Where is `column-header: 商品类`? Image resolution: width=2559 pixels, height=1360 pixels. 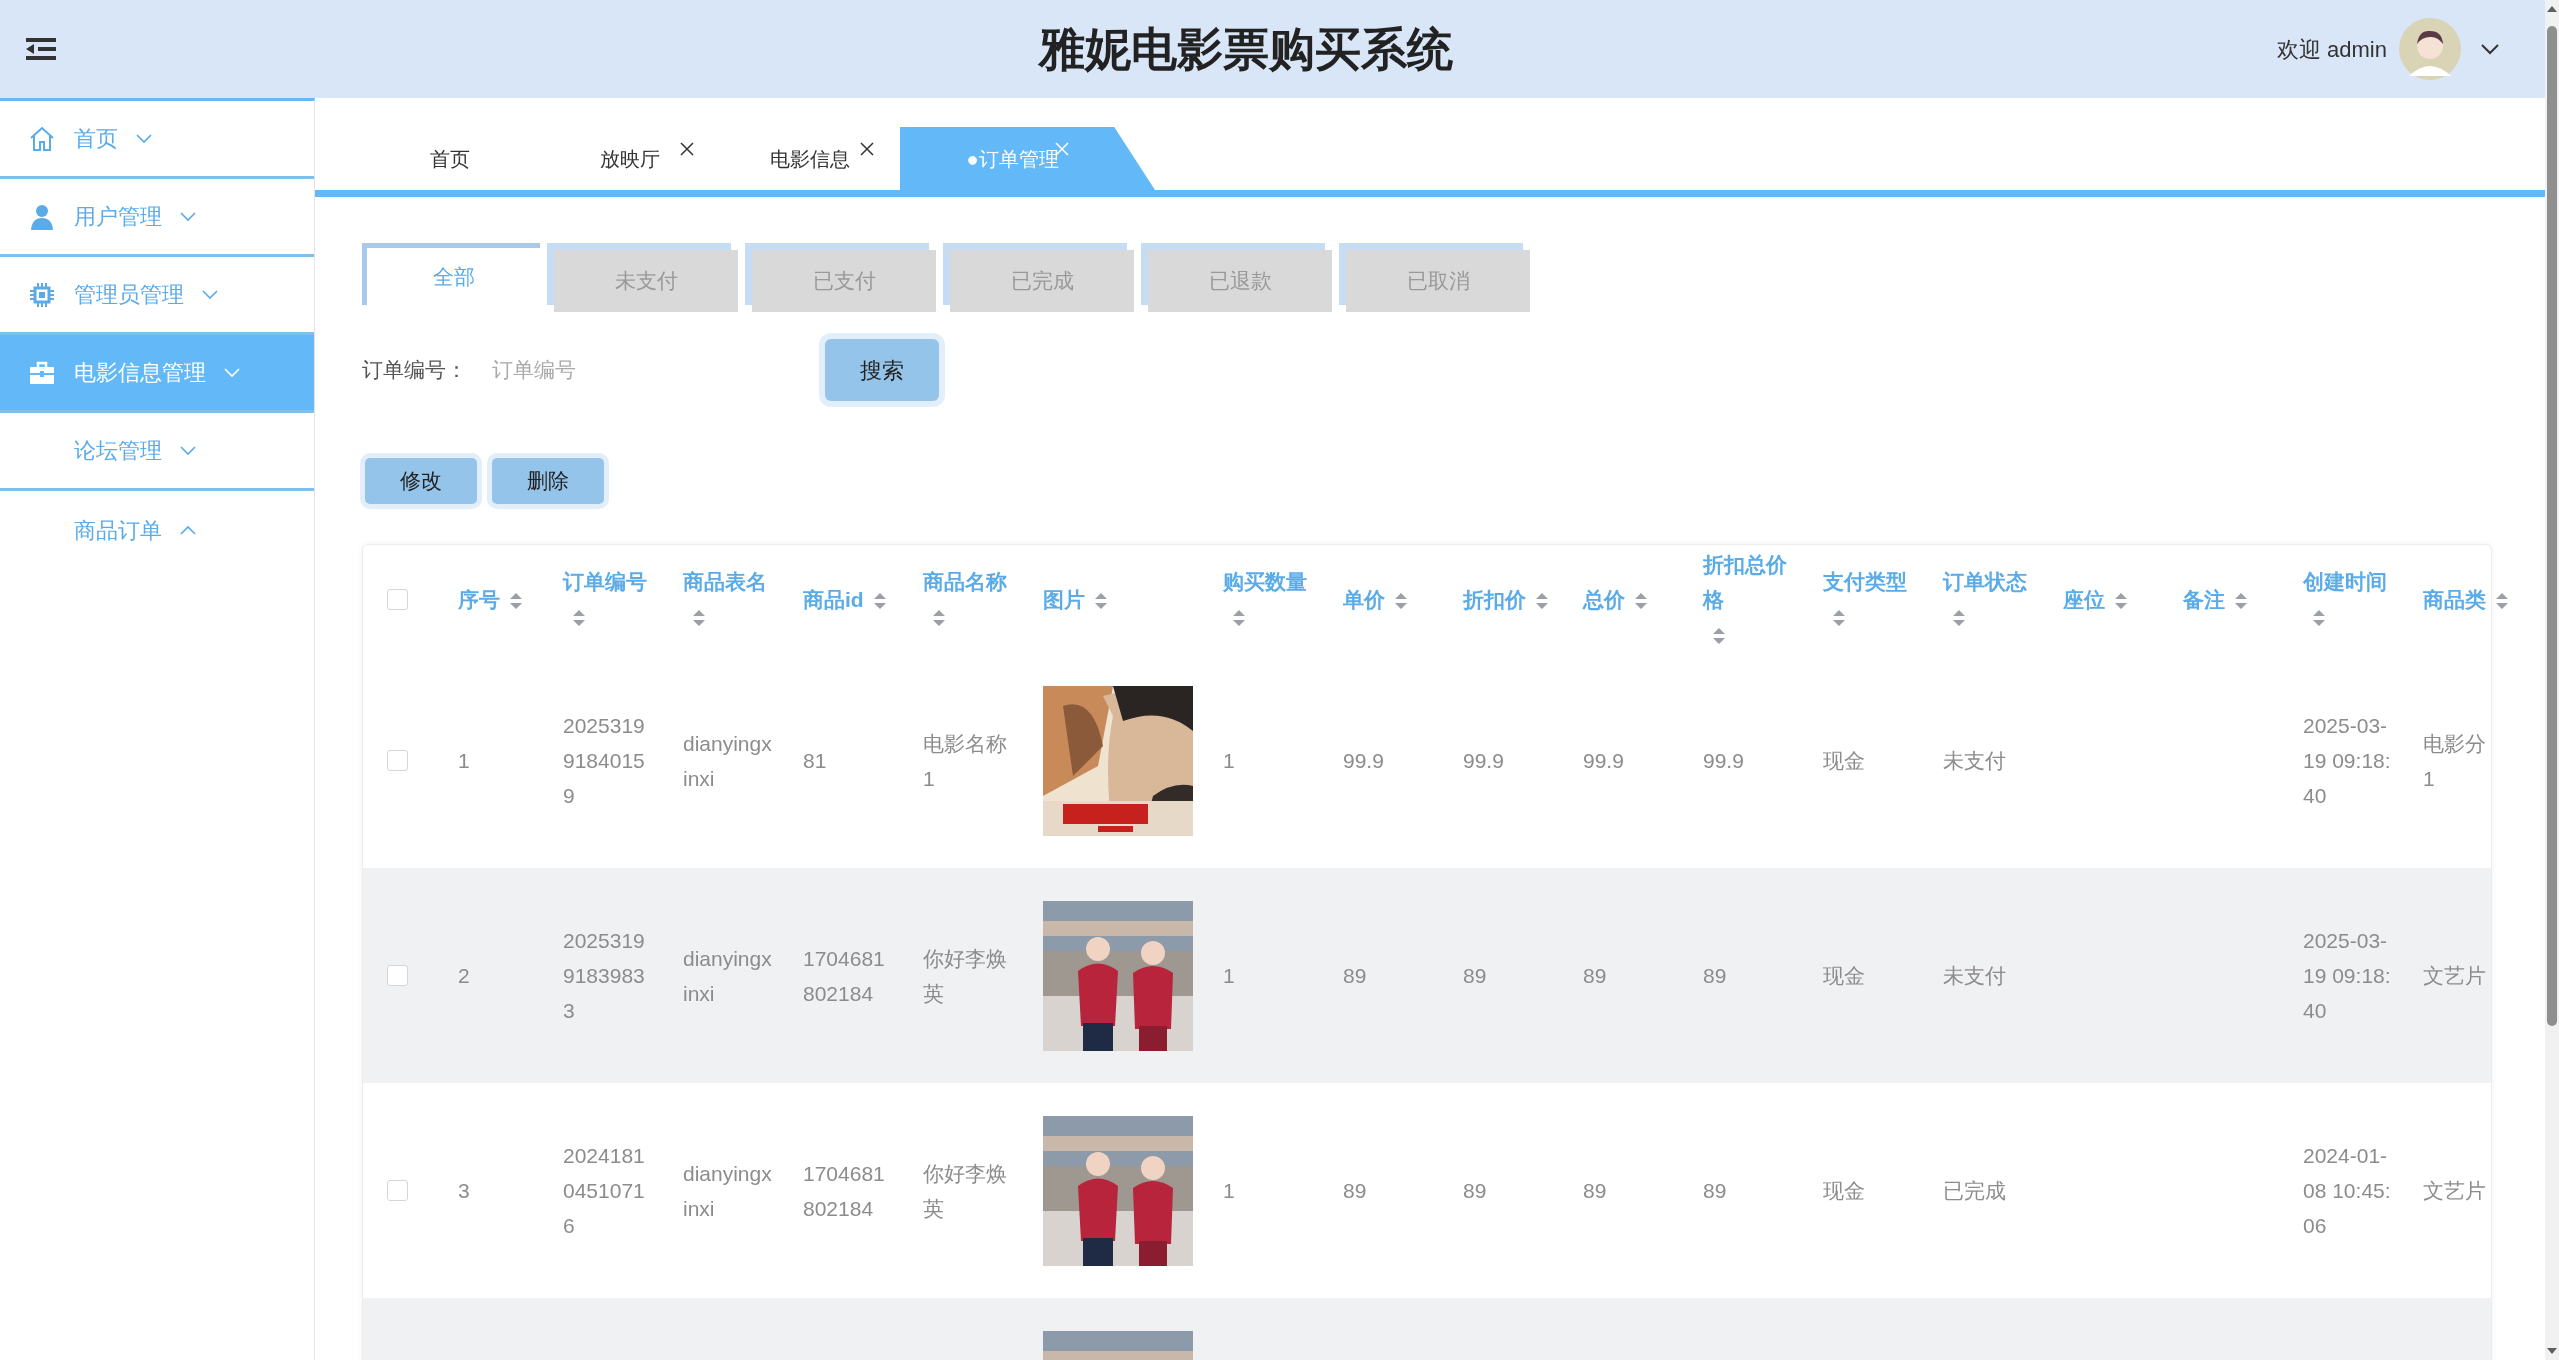 column-header: 商品类 is located at coordinates (2454, 599).